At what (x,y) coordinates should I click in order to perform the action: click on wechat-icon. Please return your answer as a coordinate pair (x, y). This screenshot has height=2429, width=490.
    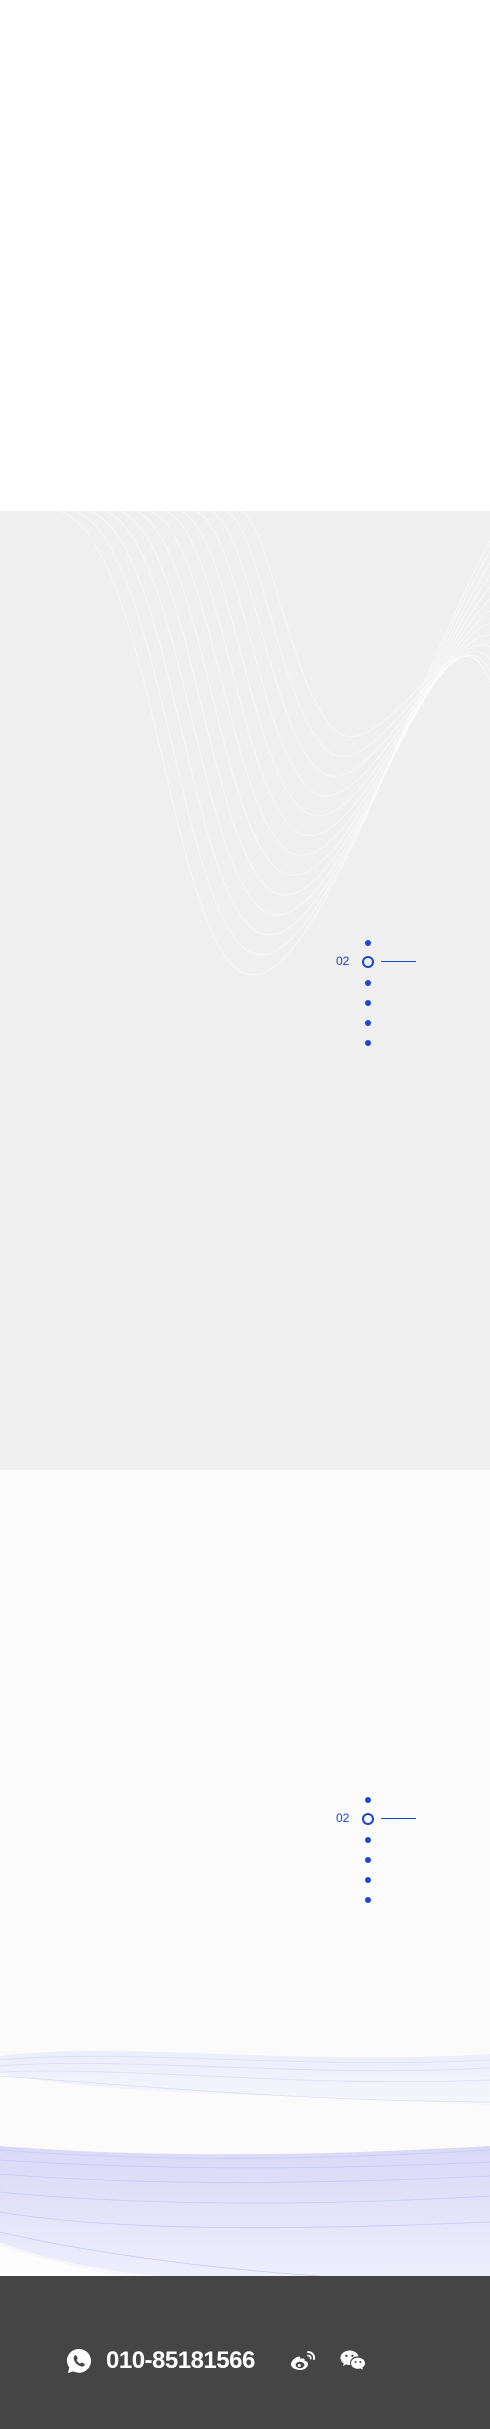
    Looking at the image, I should click on (353, 2361).